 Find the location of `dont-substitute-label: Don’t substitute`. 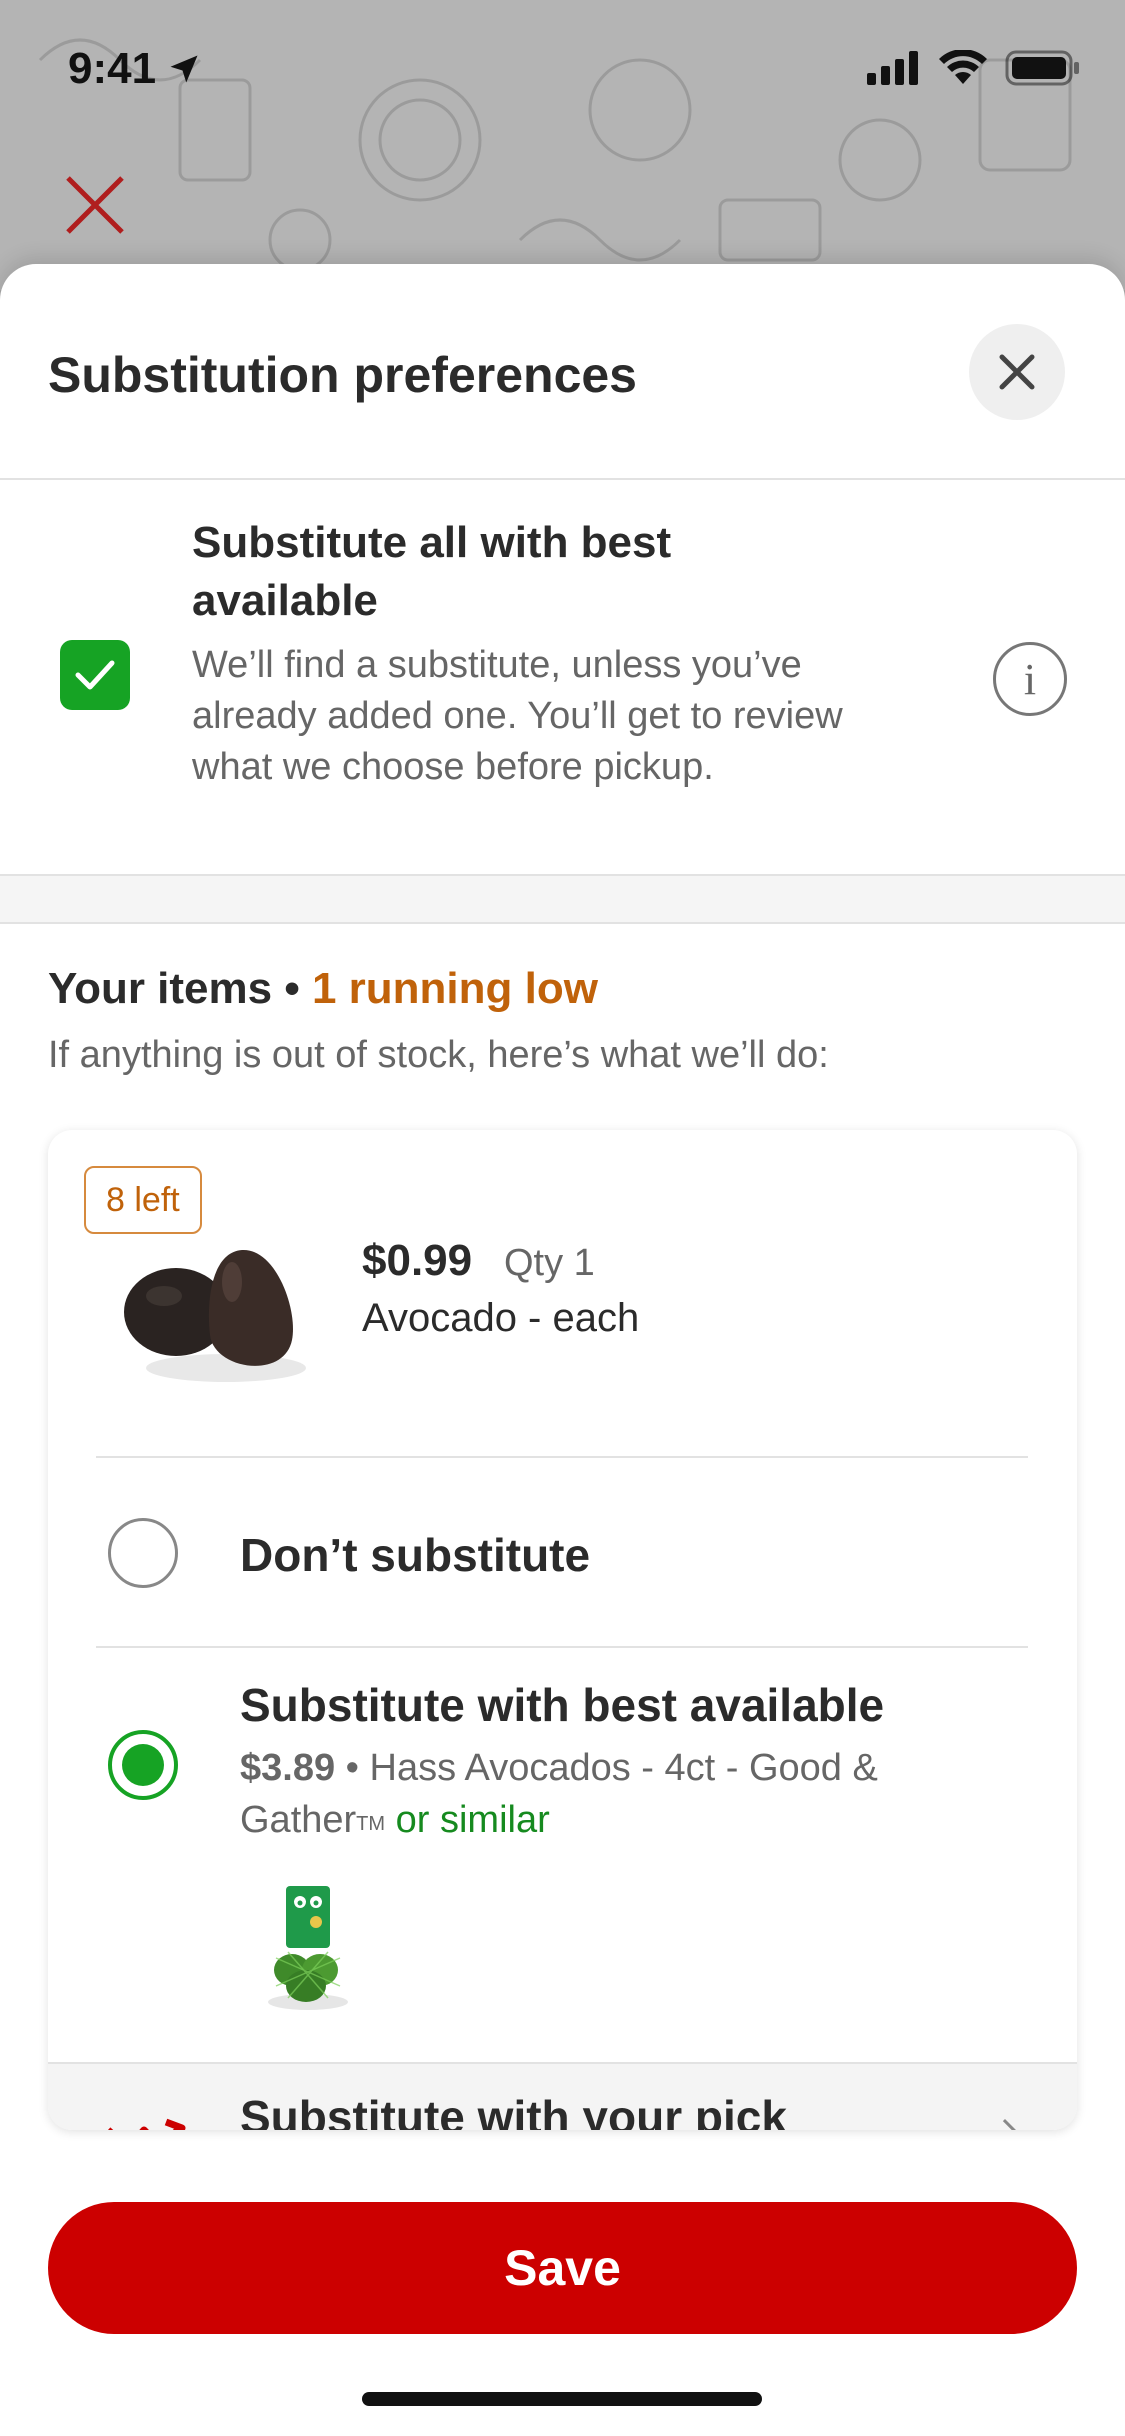

dont-substitute-label: Don’t substitute is located at coordinates (415, 1555).